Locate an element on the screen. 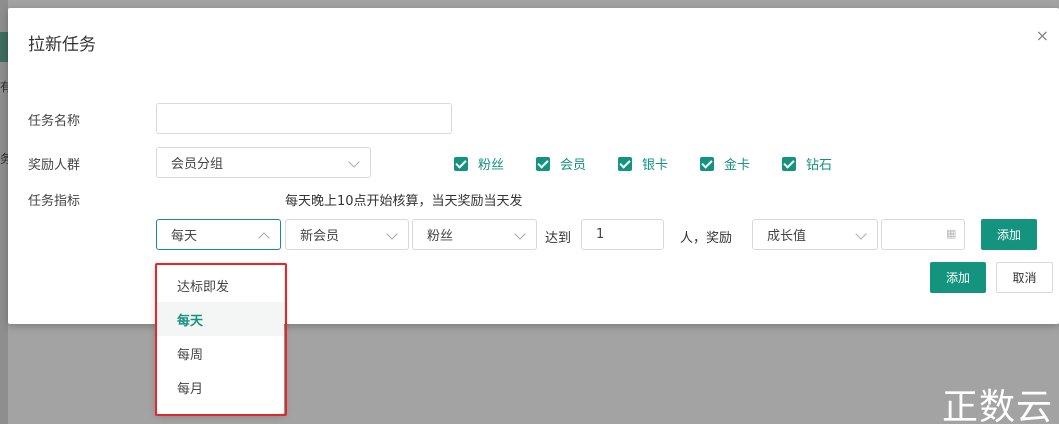 The height and width of the screenshot is (424, 1059). background-app is located at coordinates (4, 212).